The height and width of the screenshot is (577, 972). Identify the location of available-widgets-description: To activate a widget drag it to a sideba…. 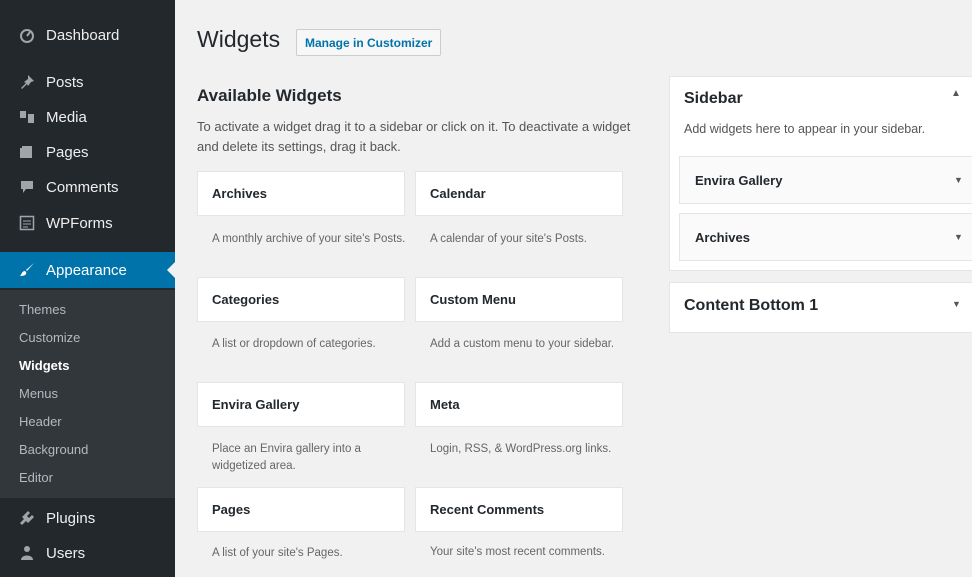
(414, 136).